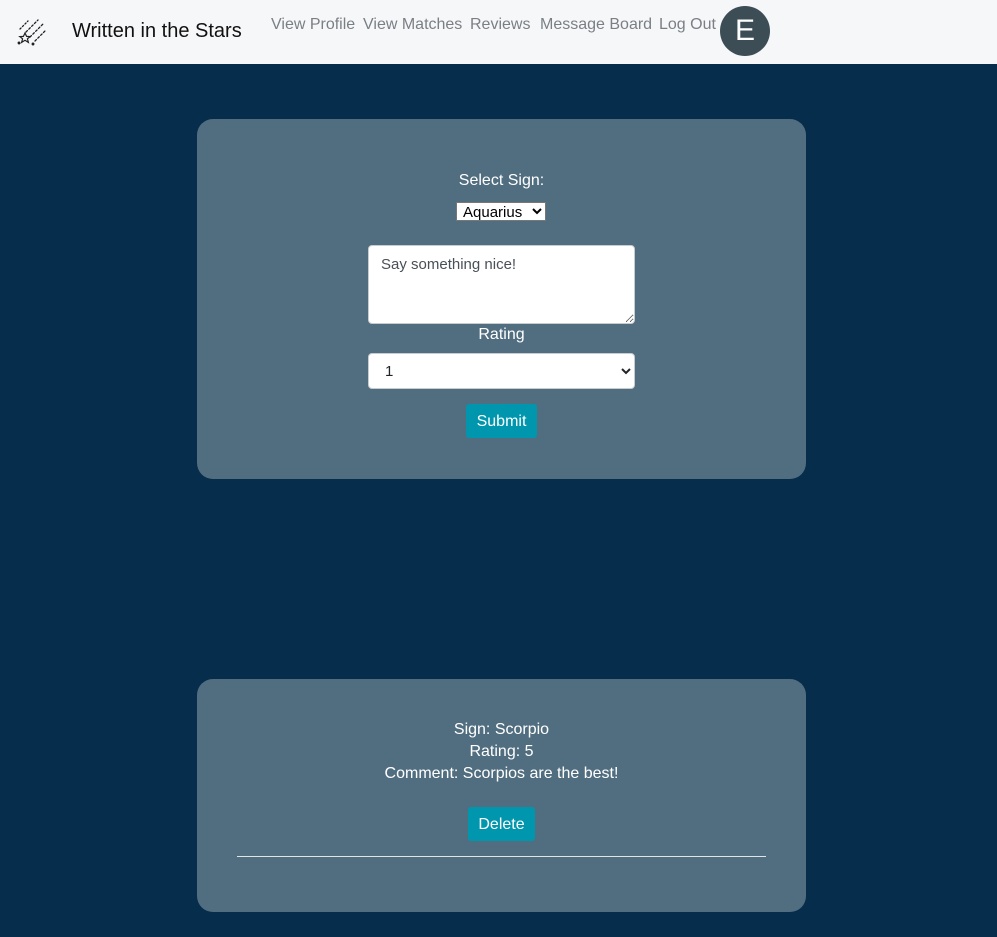 This screenshot has width=997, height=937. I want to click on sign-select: Aquarius, so click(501, 211).